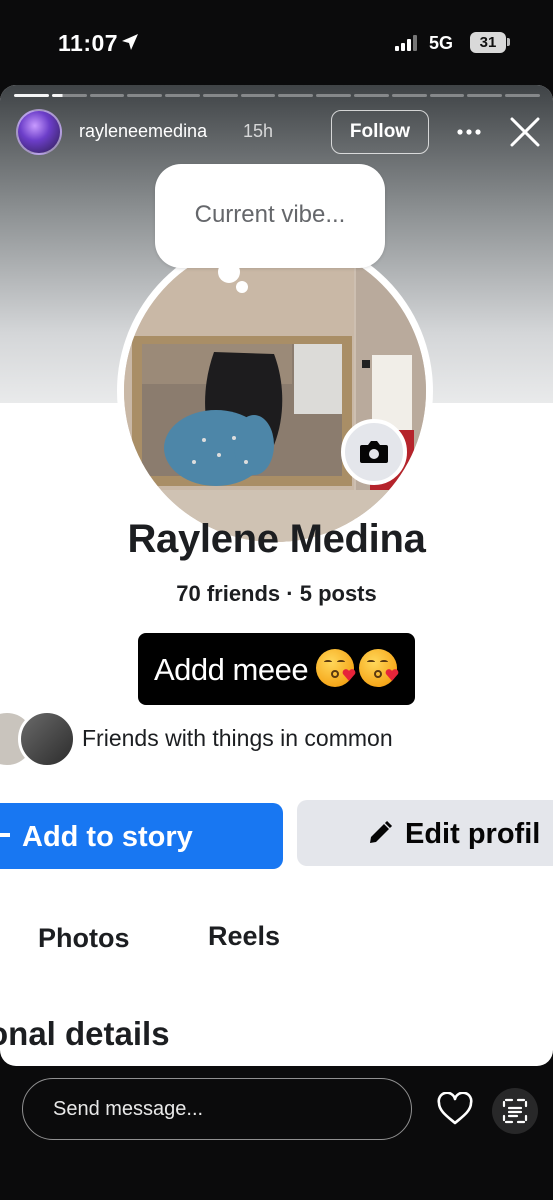 The width and height of the screenshot is (553, 1200). What do you see at coordinates (277, 95) in the screenshot?
I see `story-progress-bar` at bounding box center [277, 95].